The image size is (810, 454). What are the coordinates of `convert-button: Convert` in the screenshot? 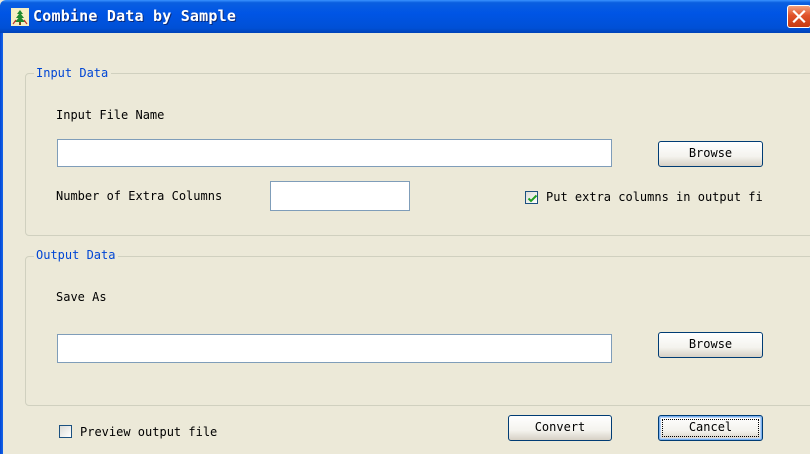 It's located at (560, 428).